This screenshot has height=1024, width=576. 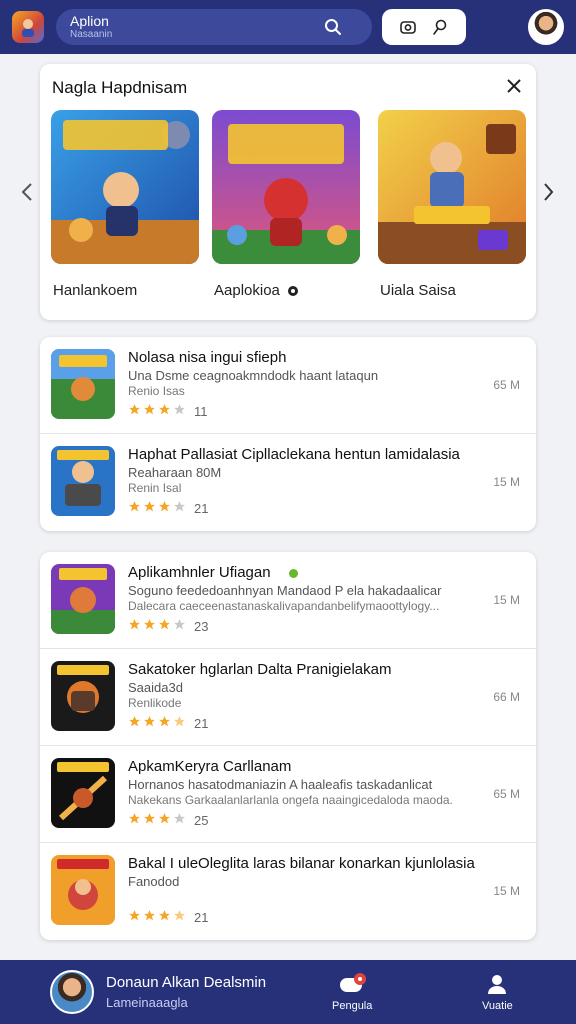 What do you see at coordinates (155, 703) in the screenshot?
I see `app-category: Renlikode` at bounding box center [155, 703].